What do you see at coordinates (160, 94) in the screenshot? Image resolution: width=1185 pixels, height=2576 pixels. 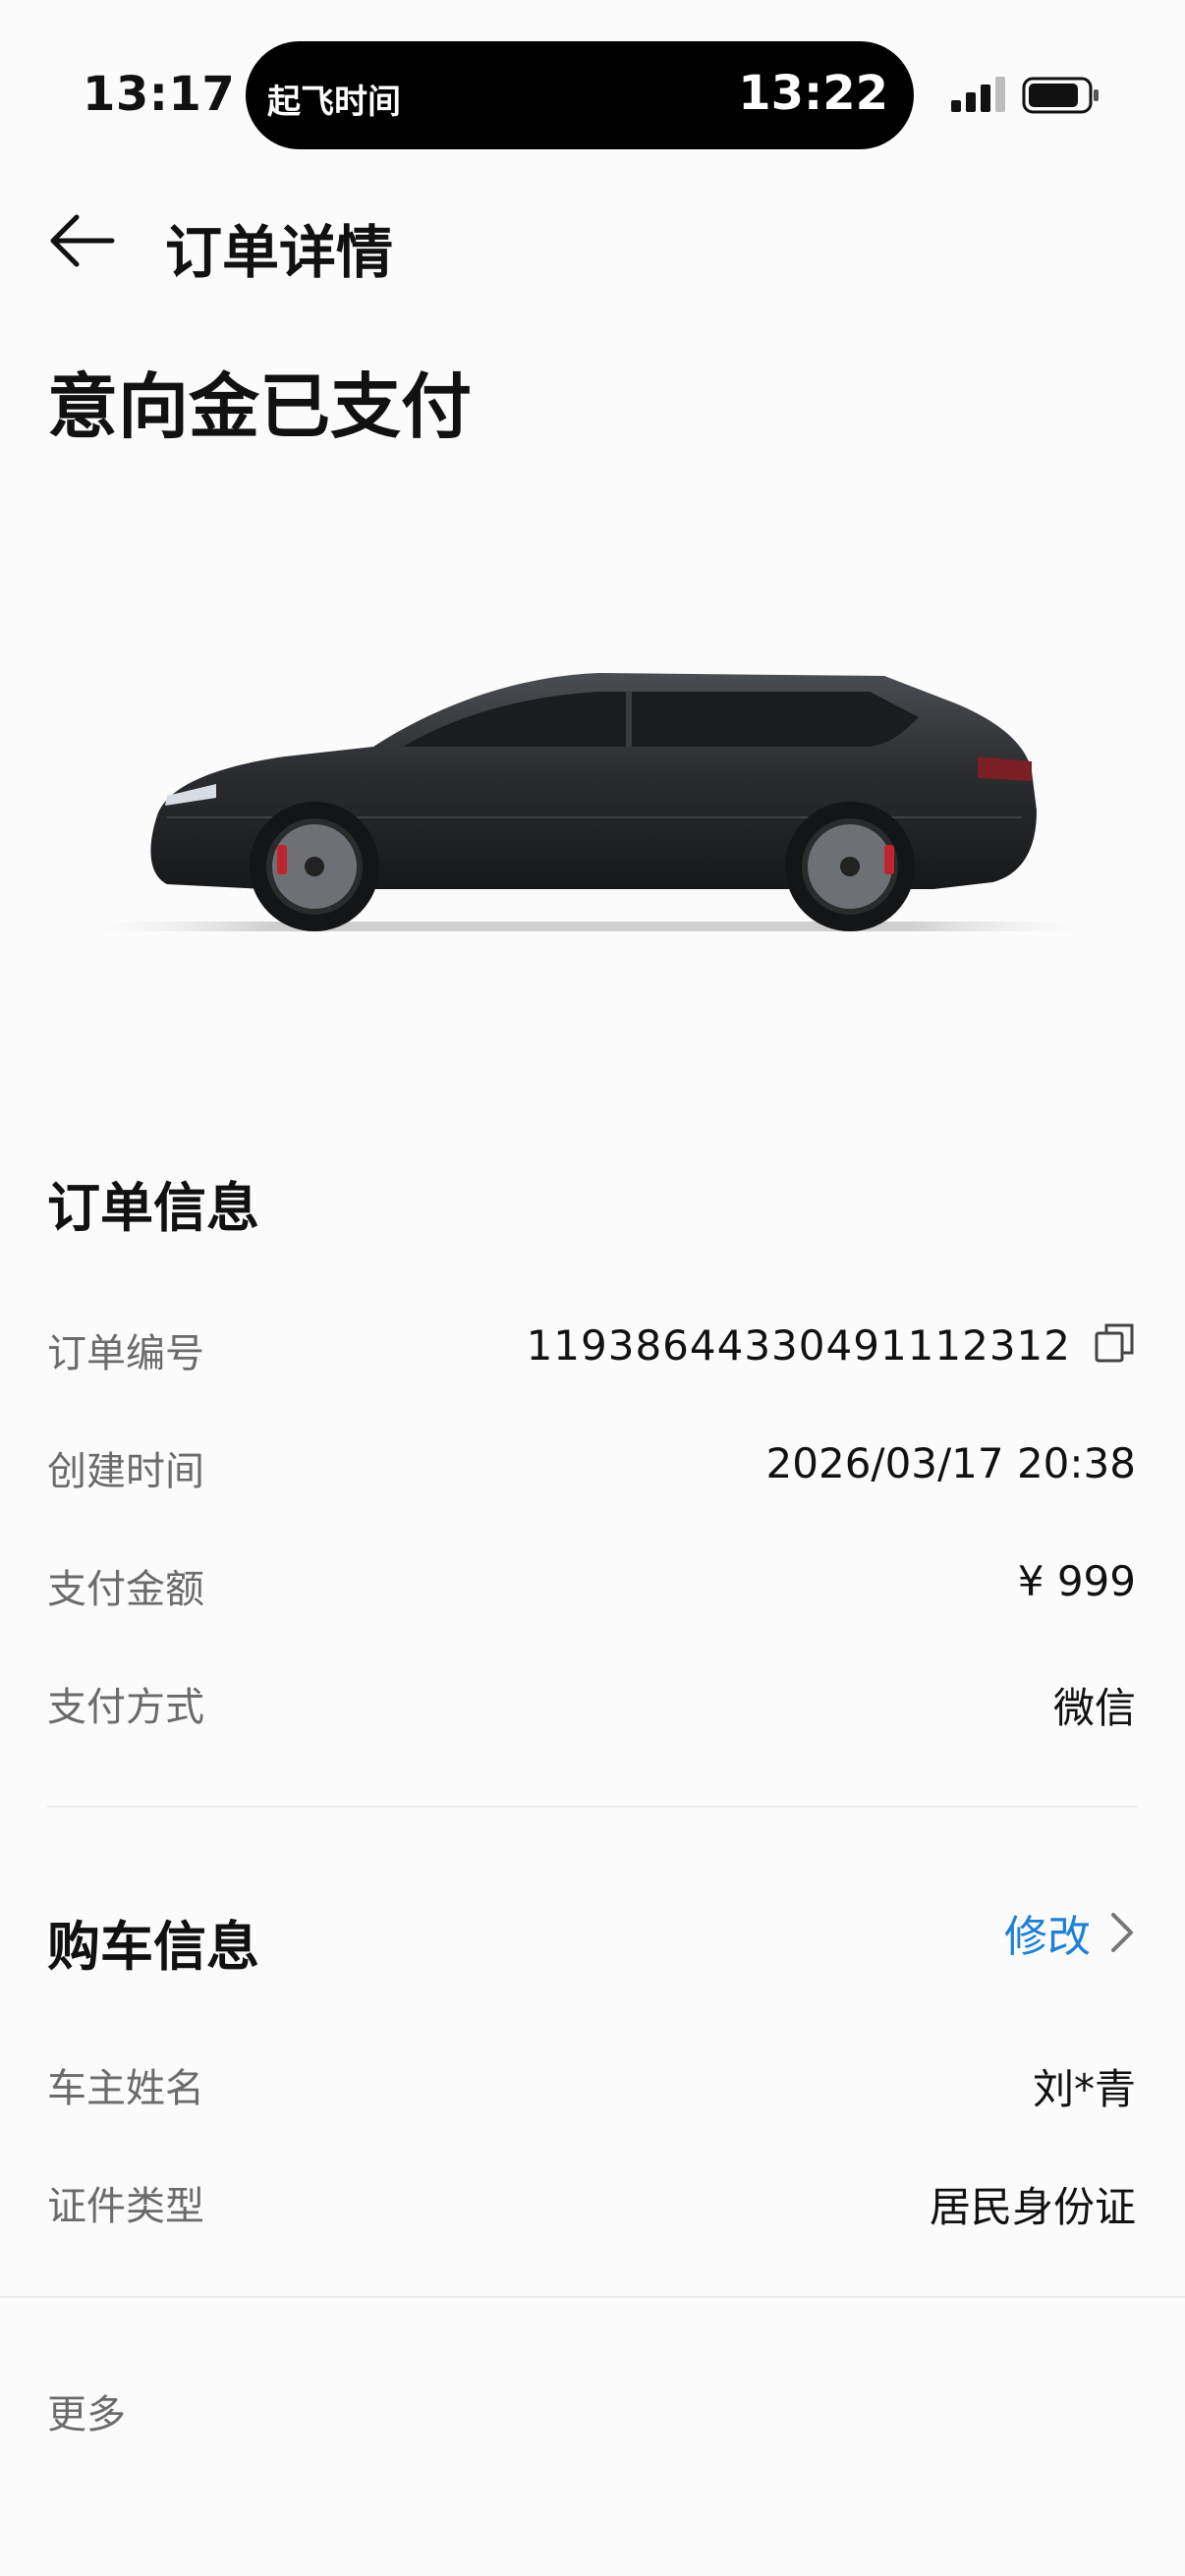 I see `status-time: 13:17` at bounding box center [160, 94].